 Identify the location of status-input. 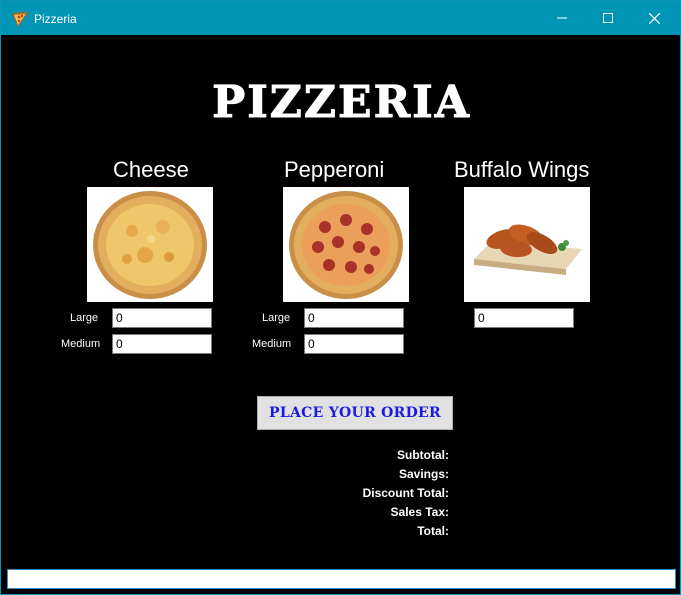
(341, 579).